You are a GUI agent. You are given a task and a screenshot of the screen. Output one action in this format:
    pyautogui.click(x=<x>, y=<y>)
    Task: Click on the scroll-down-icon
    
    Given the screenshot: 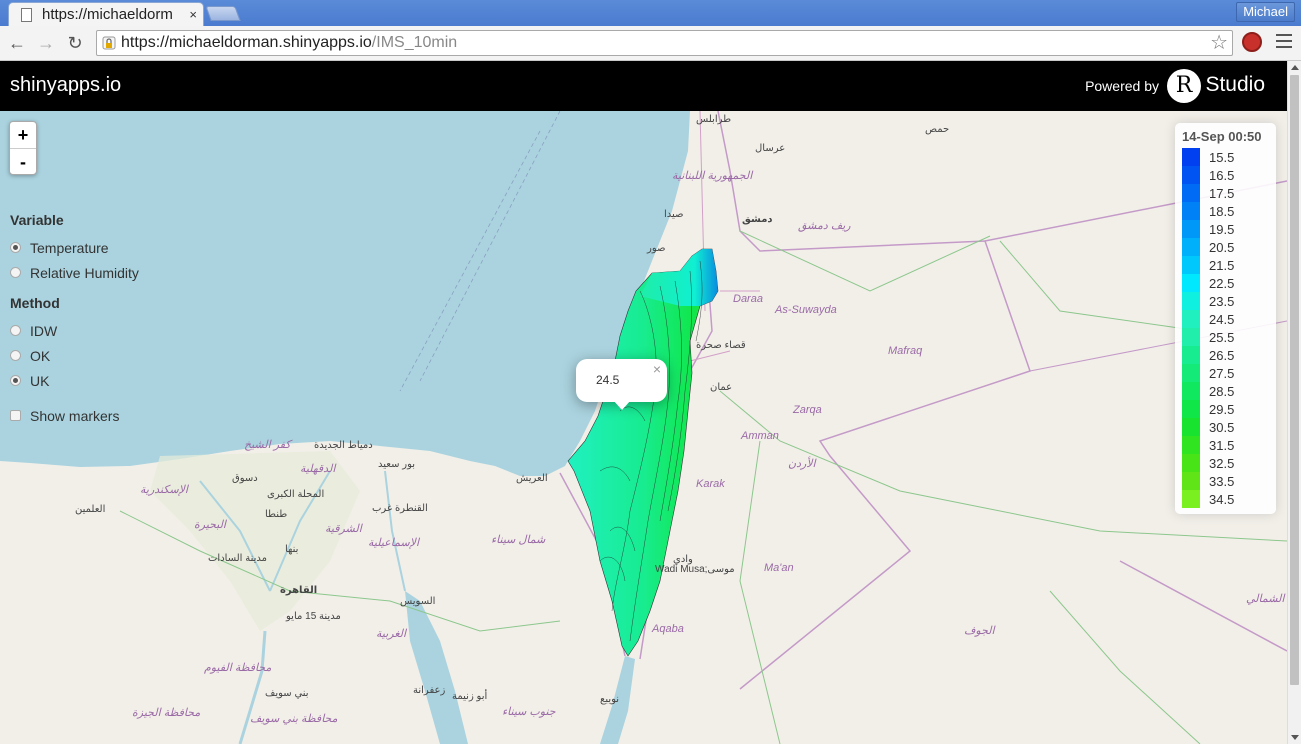 What is the action you would take?
    pyautogui.click(x=1295, y=737)
    